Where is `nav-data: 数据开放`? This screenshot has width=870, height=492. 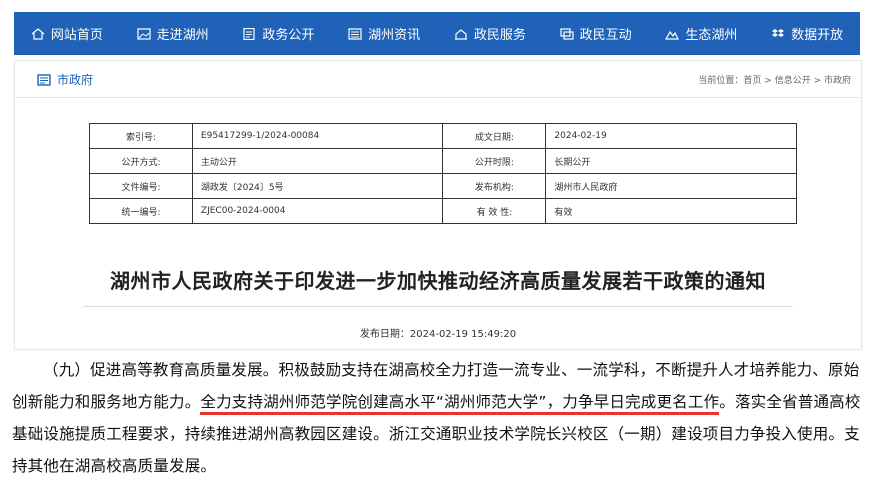 nav-data: 数据开放 is located at coordinates (807, 33).